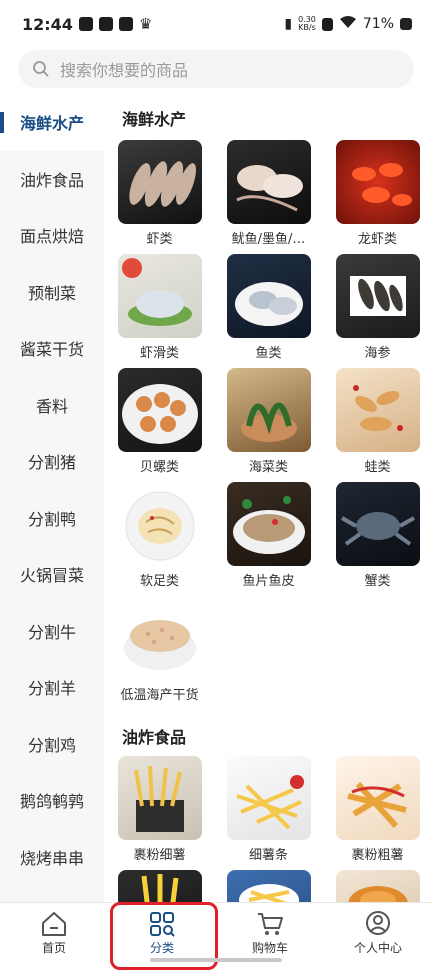  Describe the element at coordinates (162, 924) in the screenshot. I see `category-icon` at that location.